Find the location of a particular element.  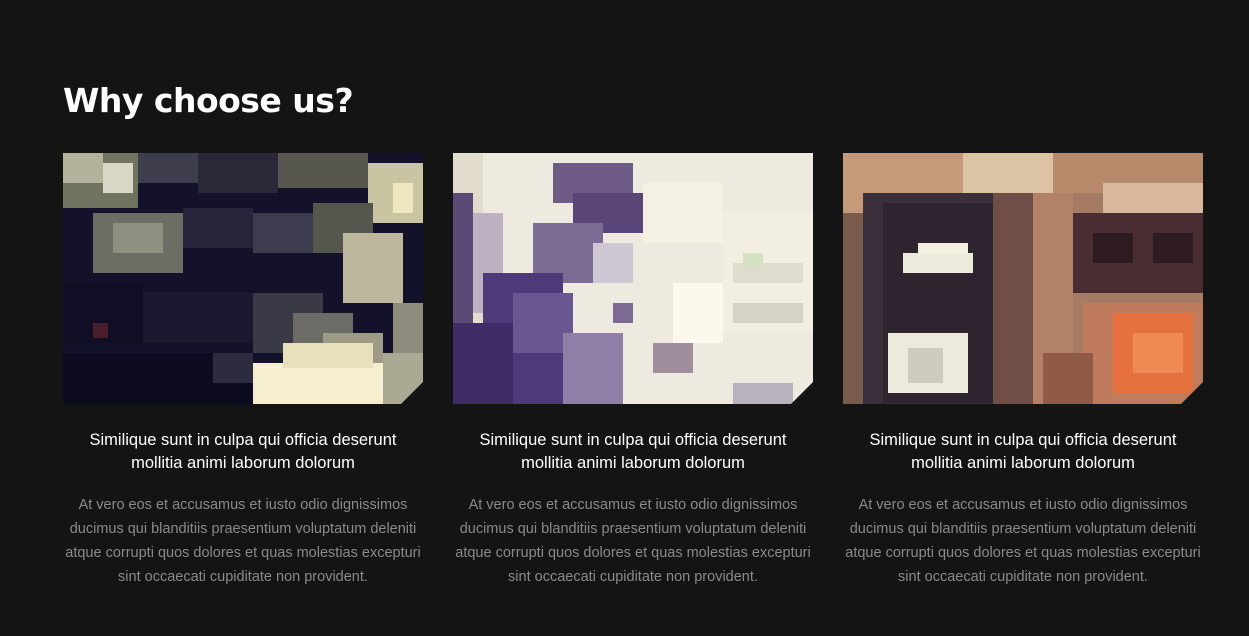

section-heading: Why choose us? is located at coordinates (208, 100).